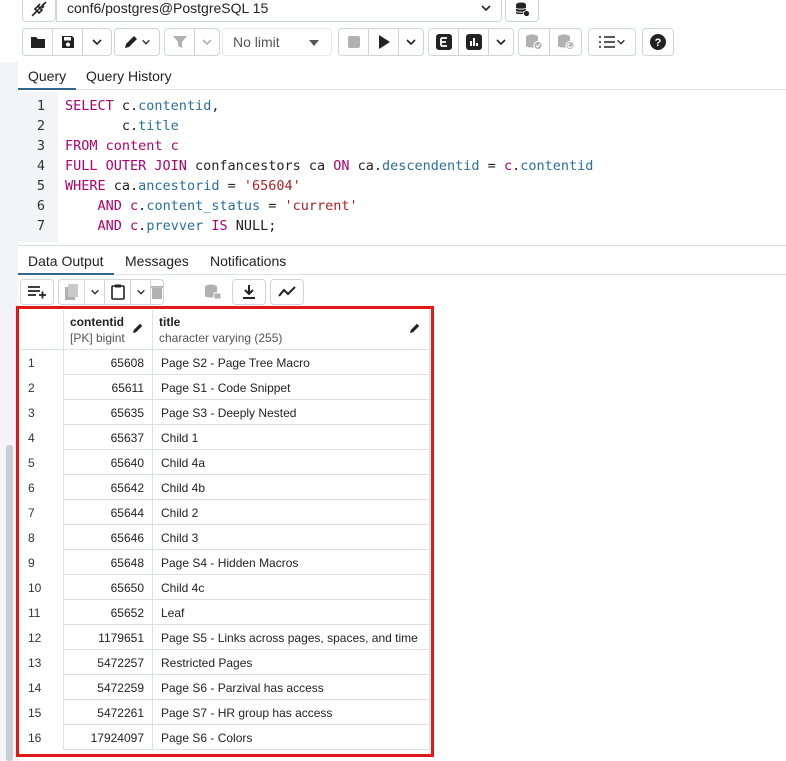 The width and height of the screenshot is (786, 761). What do you see at coordinates (129, 76) in the screenshot?
I see `tab-query-history: Query History` at bounding box center [129, 76].